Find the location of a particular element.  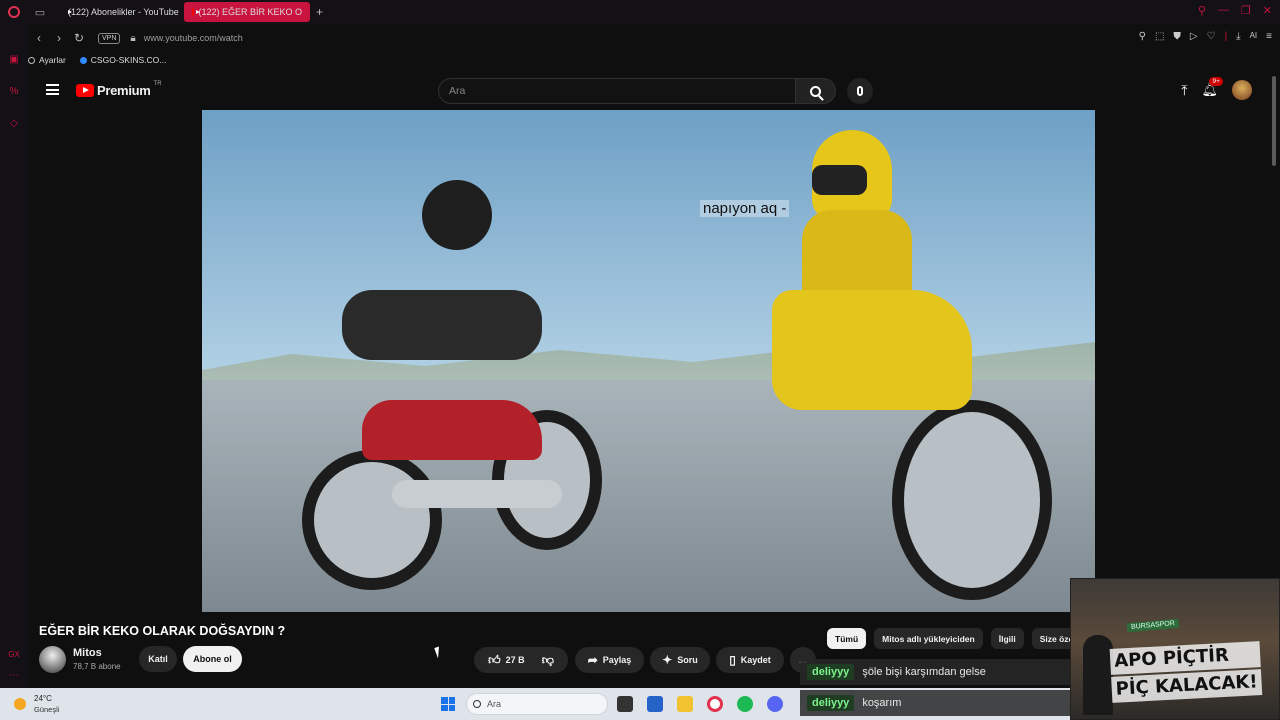

minimize-button: — is located at coordinates (1223, 10).